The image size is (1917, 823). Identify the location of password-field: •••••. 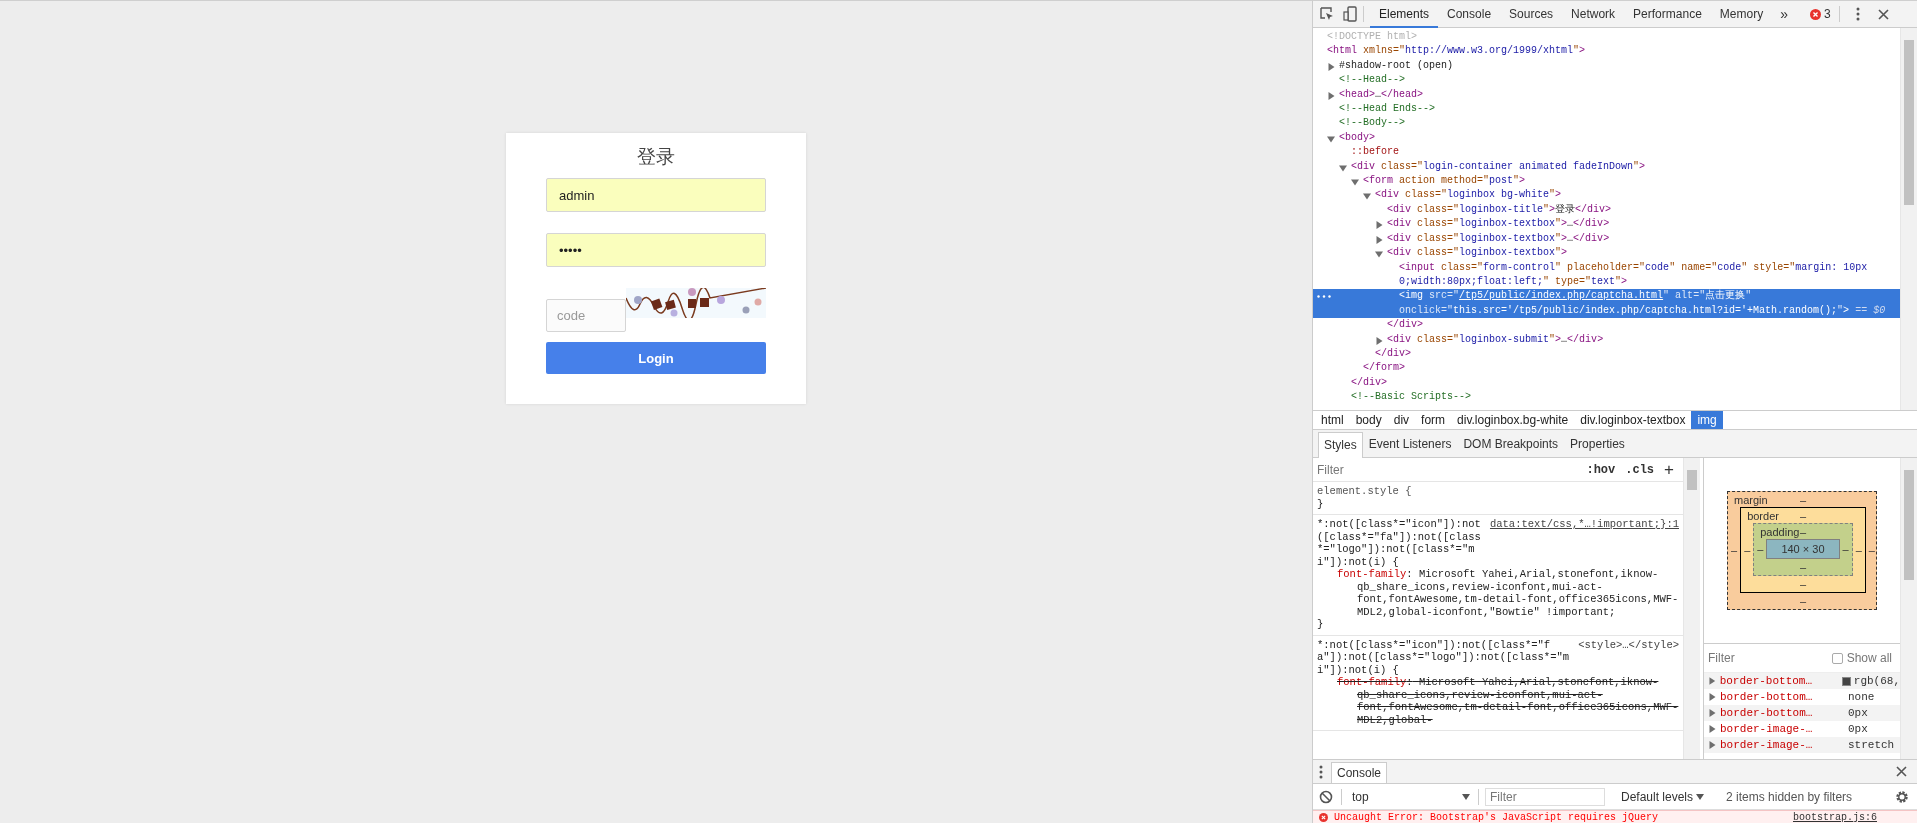
(656, 250).